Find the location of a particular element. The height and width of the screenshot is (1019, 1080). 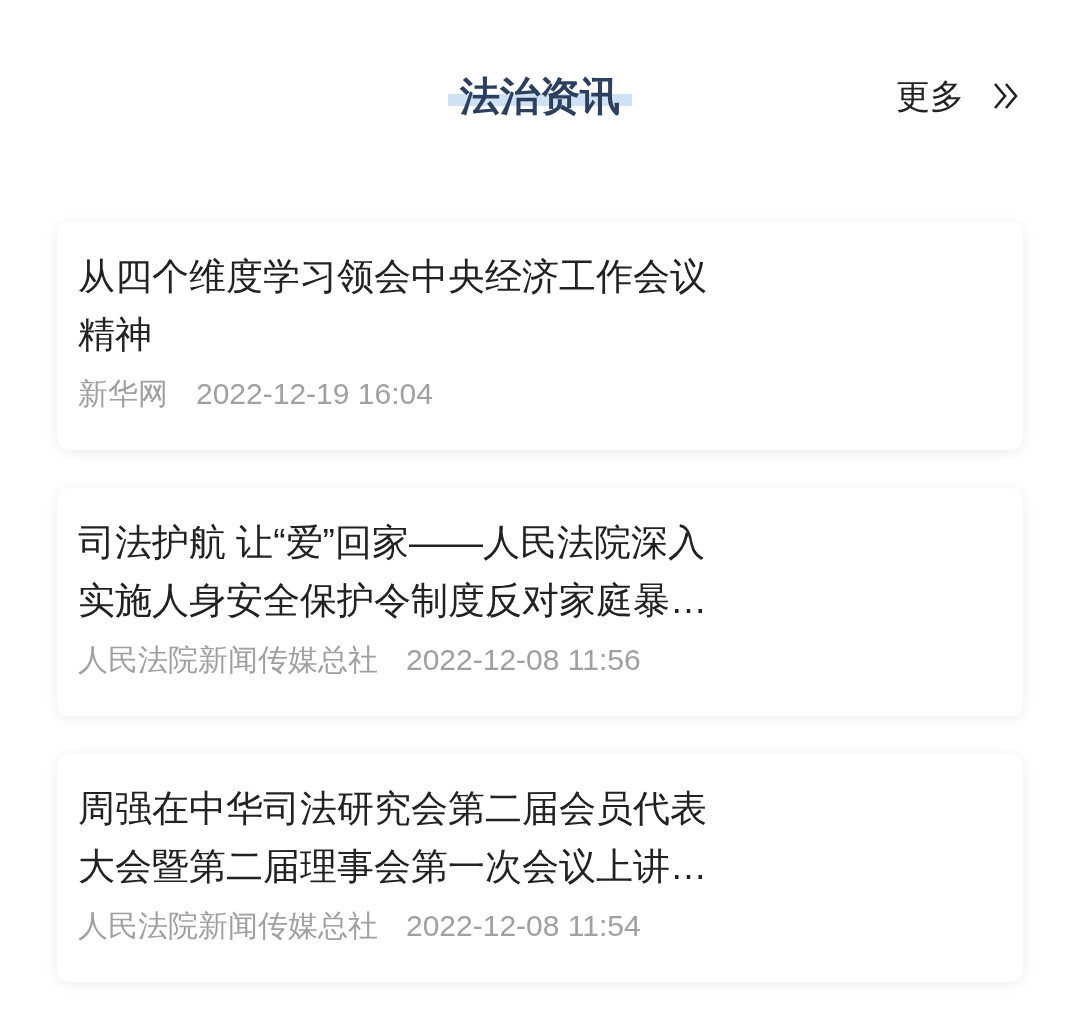

news-source: 新华网 is located at coordinates (123, 394).